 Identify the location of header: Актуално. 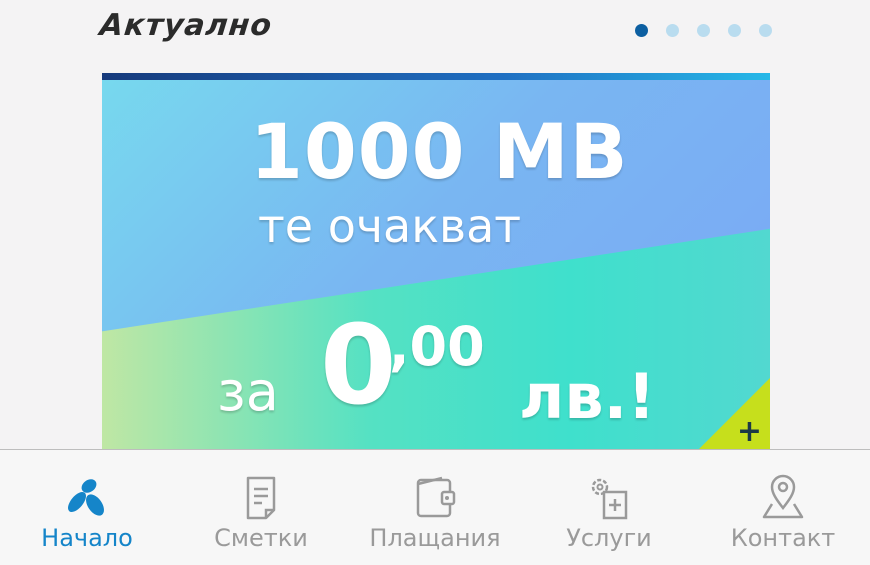
(435, 36).